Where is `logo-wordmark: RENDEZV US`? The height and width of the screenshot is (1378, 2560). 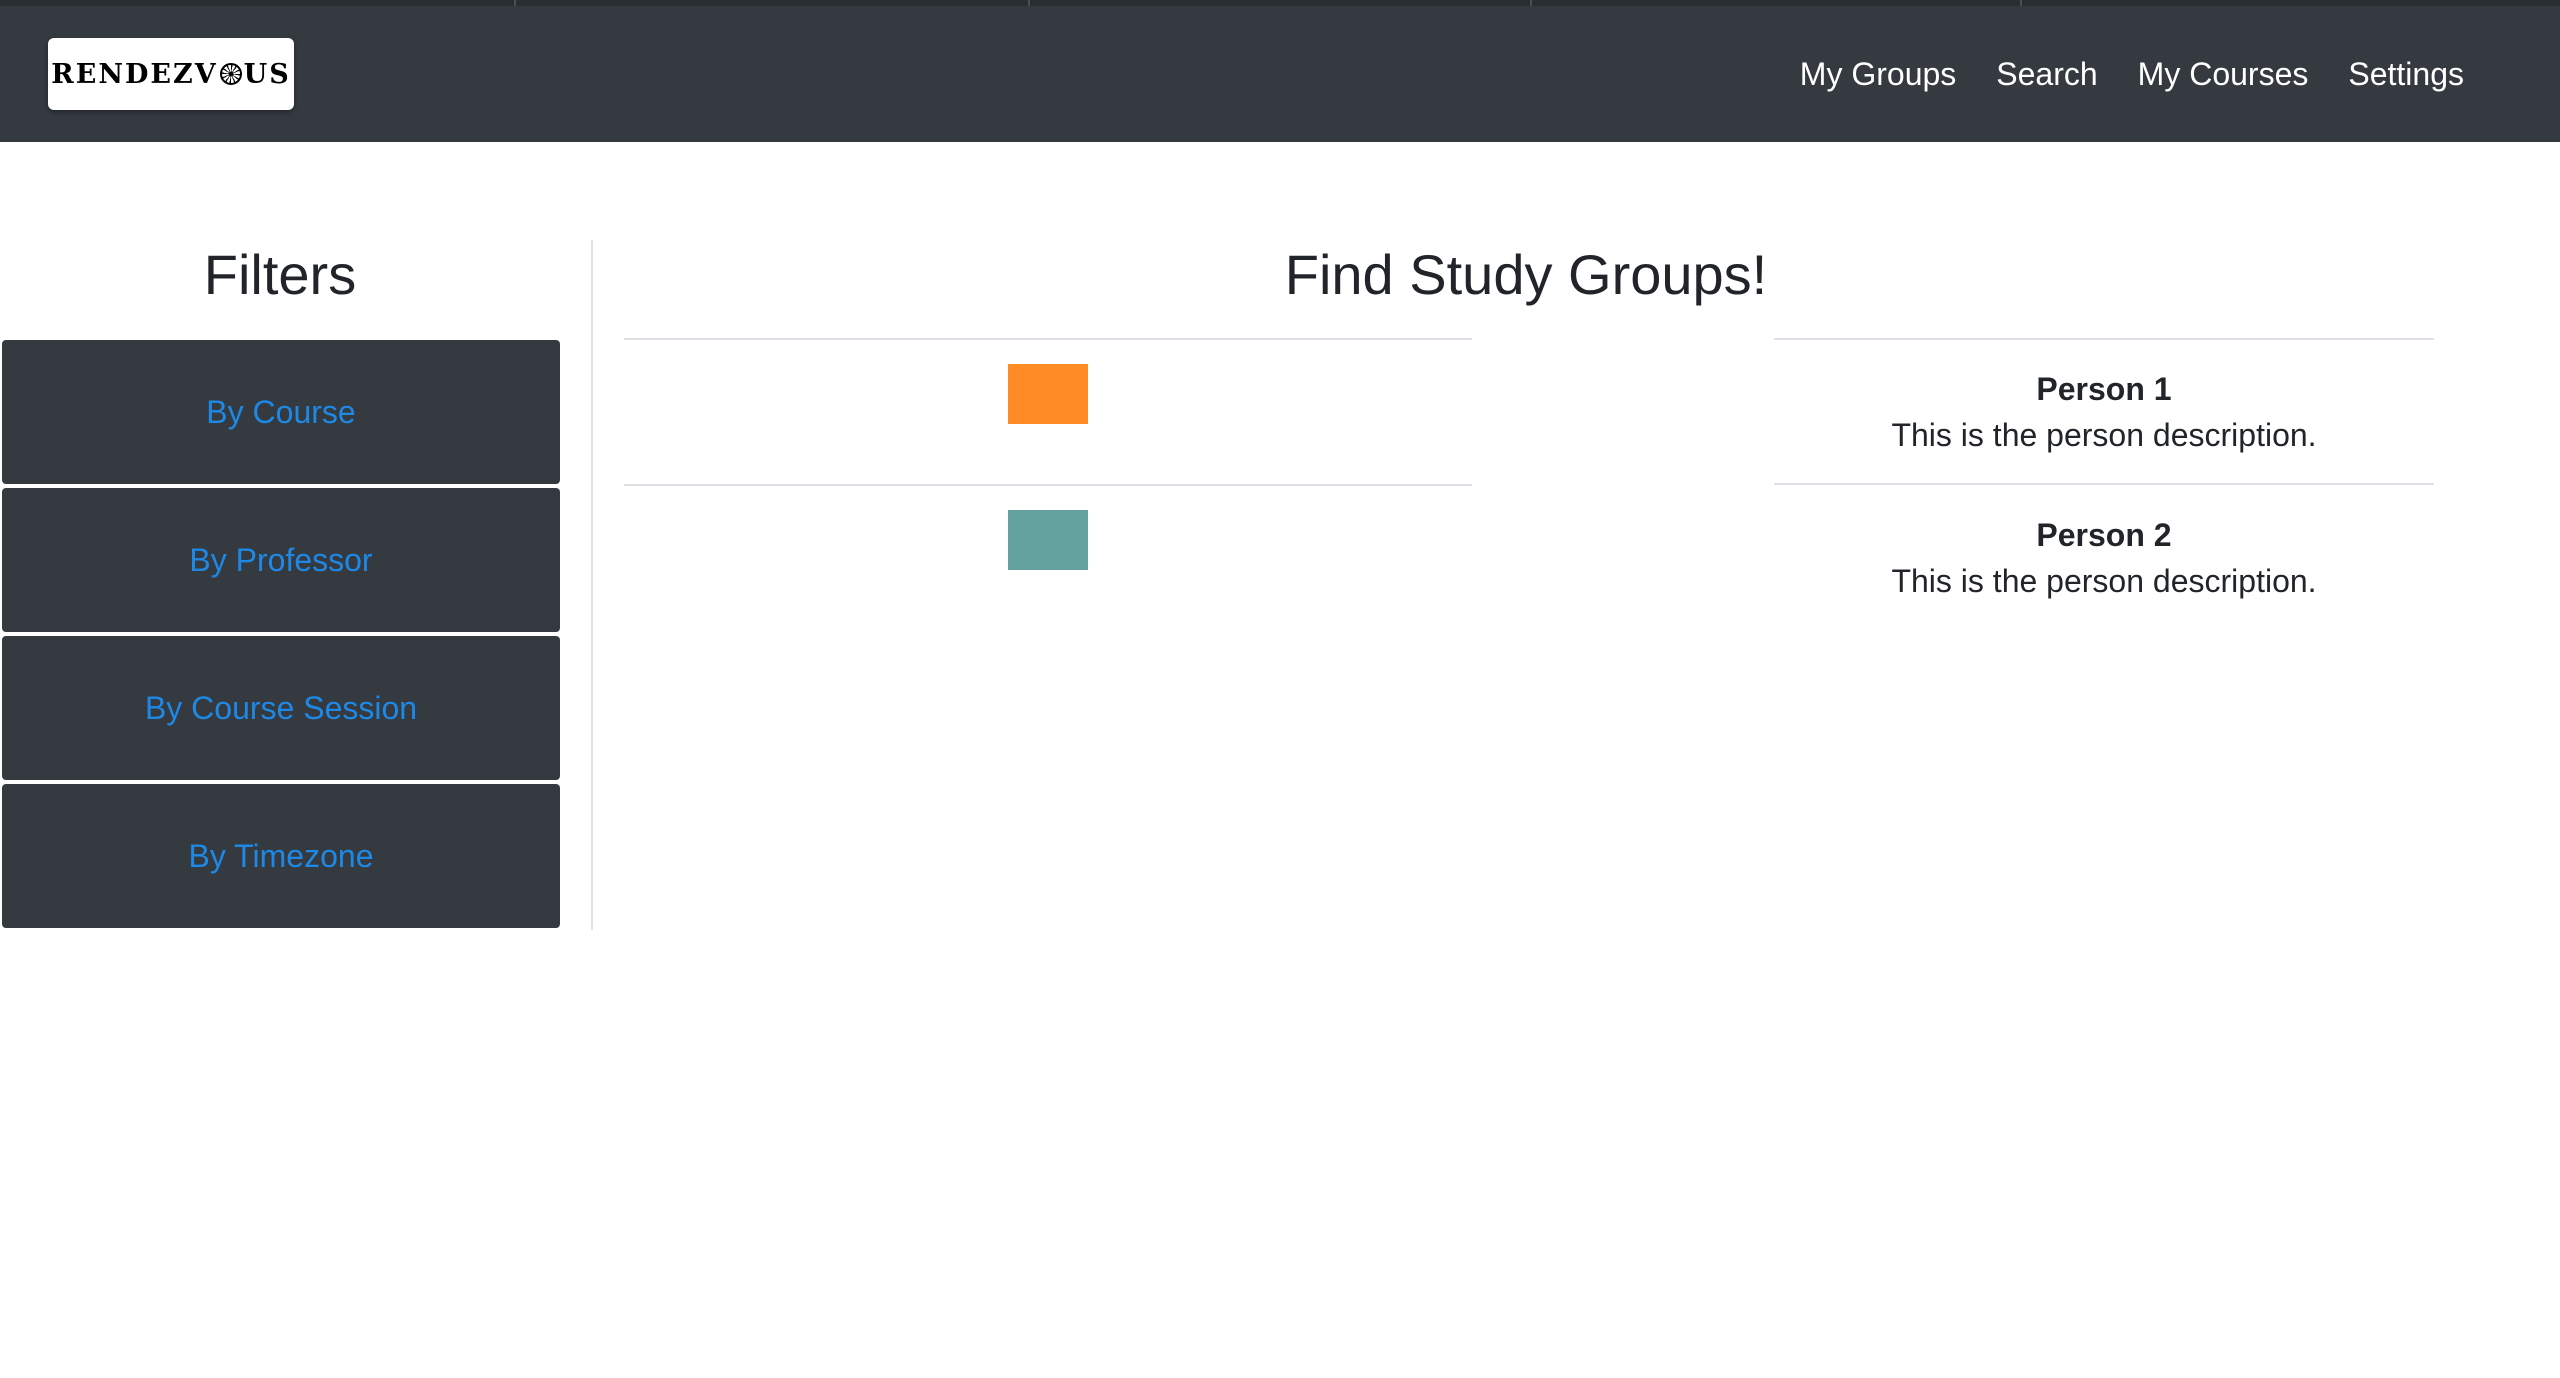 logo-wordmark: RENDEZV US is located at coordinates (171, 74).